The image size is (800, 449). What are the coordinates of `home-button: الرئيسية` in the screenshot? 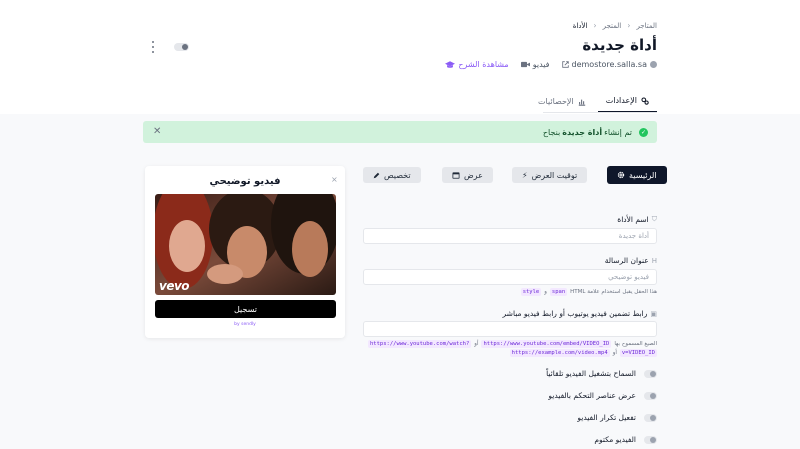 It's located at (637, 175).